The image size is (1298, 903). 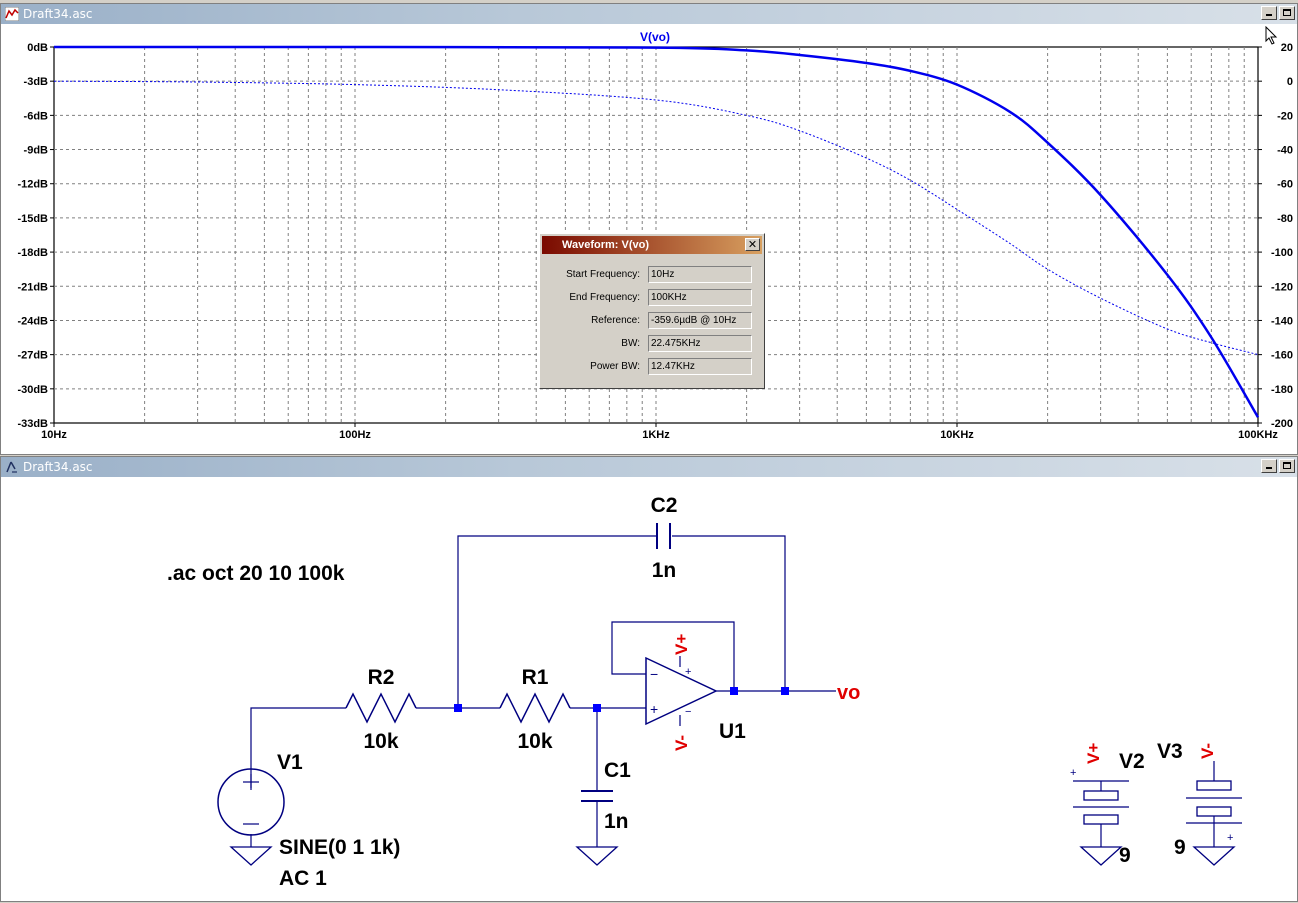 I want to click on c2-ref: C2, so click(x=664, y=505).